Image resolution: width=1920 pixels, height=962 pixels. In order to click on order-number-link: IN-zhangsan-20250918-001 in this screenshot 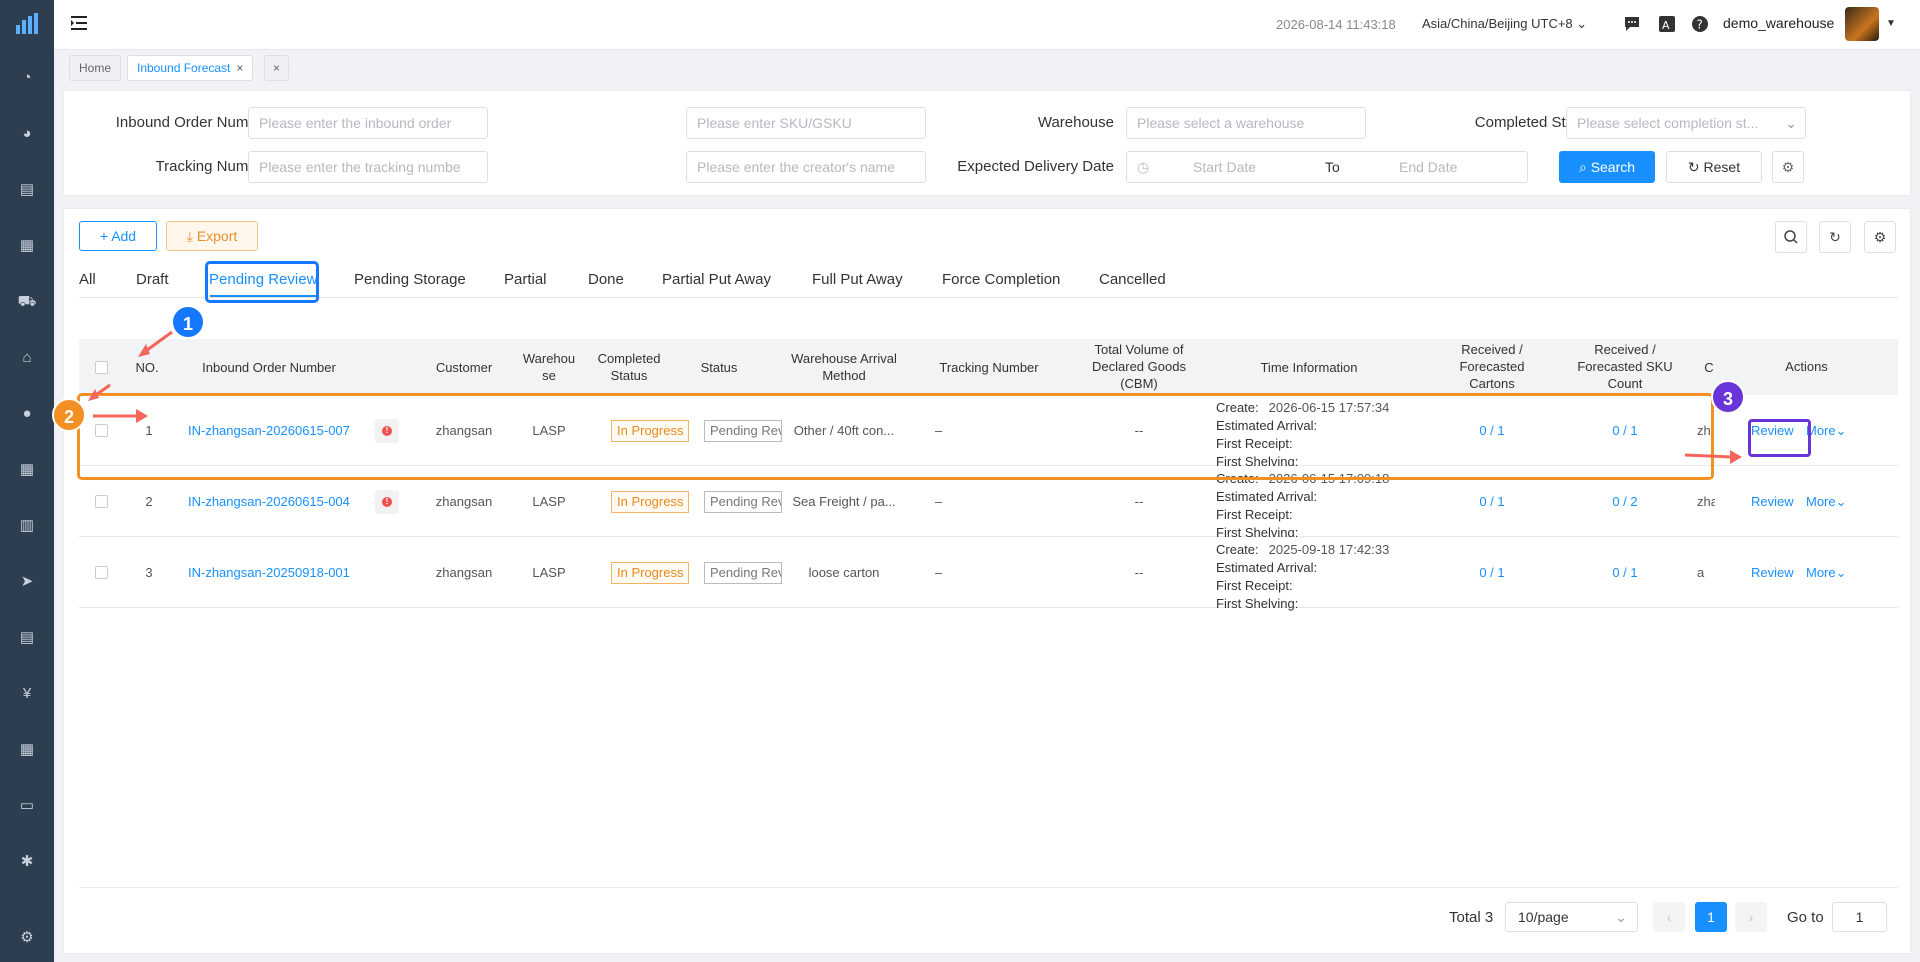, I will do `click(278, 572)`.